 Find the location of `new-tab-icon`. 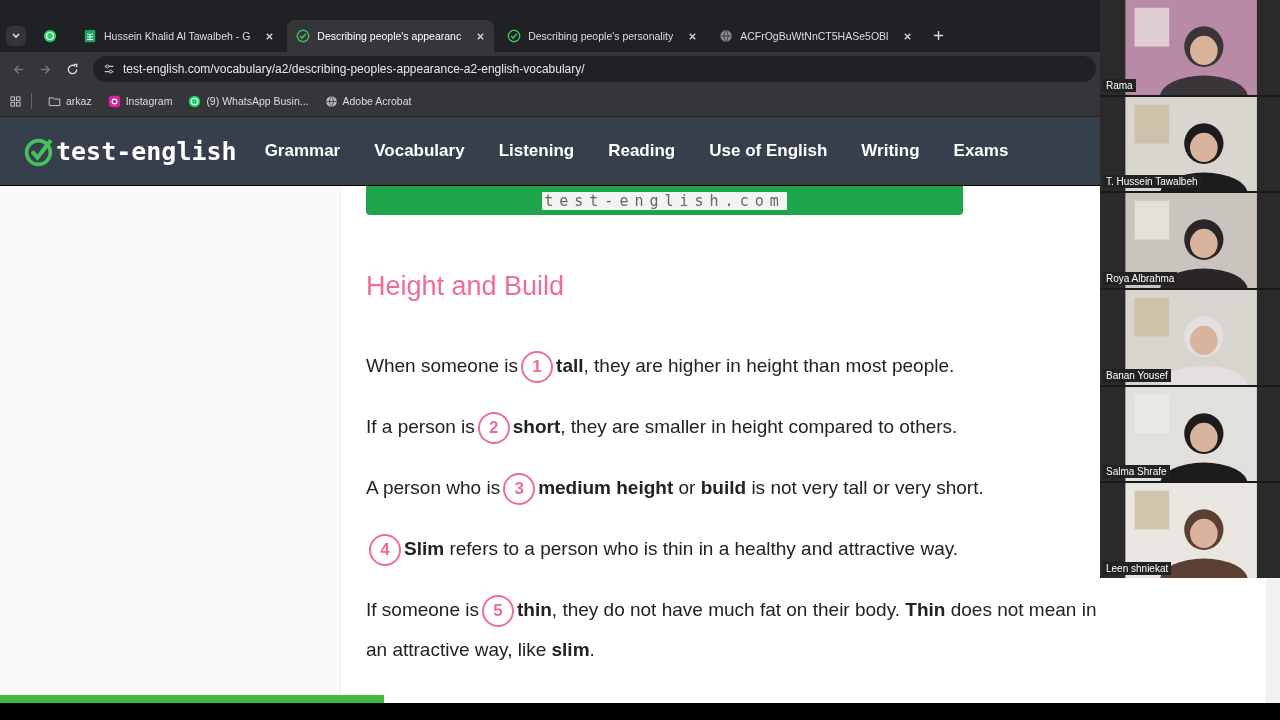

new-tab-icon is located at coordinates (939, 35).